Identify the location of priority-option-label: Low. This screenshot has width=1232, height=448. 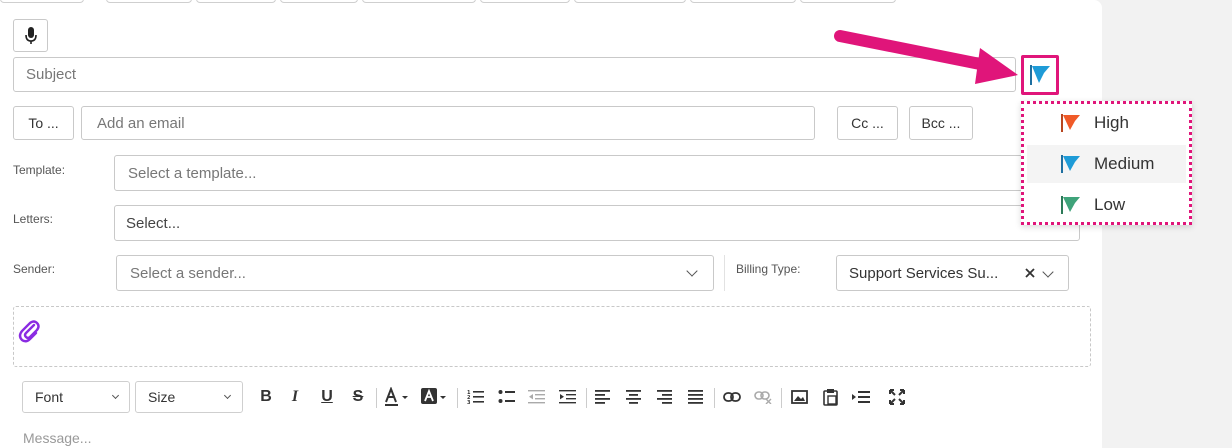
(1110, 204).